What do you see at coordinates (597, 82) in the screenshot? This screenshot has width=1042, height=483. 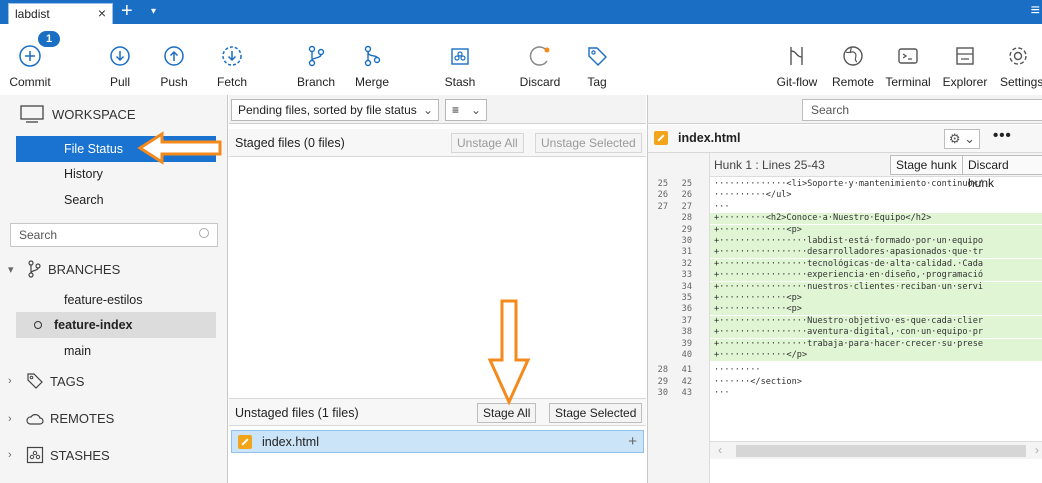 I see `tag-label: Tag` at bounding box center [597, 82].